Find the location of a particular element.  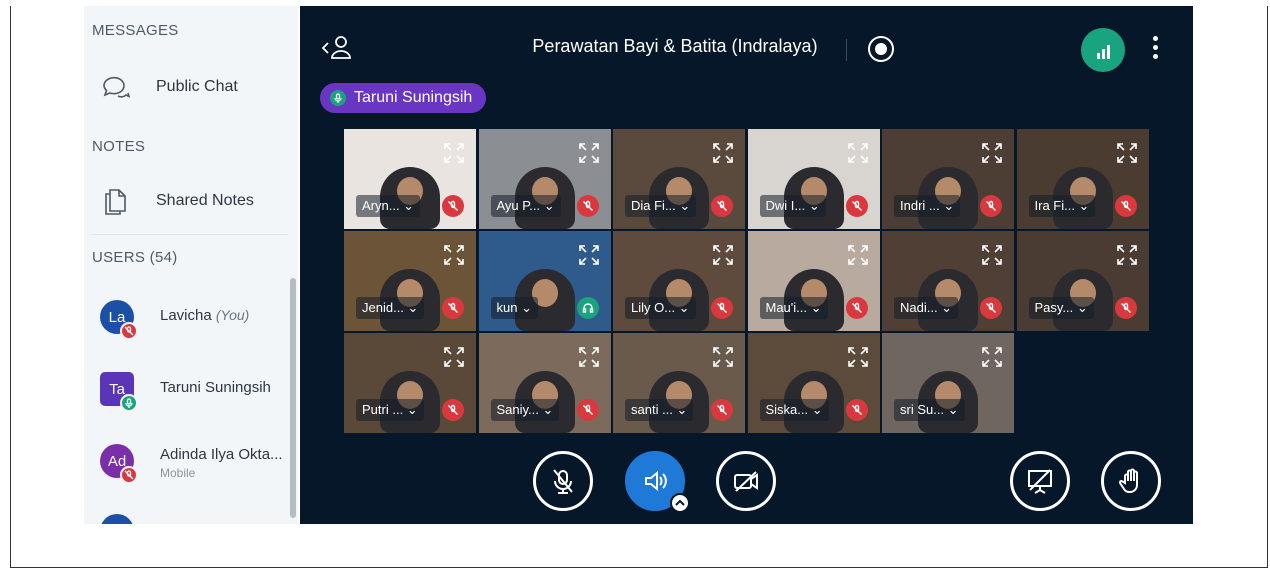

chevron-up-icon is located at coordinates (680, 502).